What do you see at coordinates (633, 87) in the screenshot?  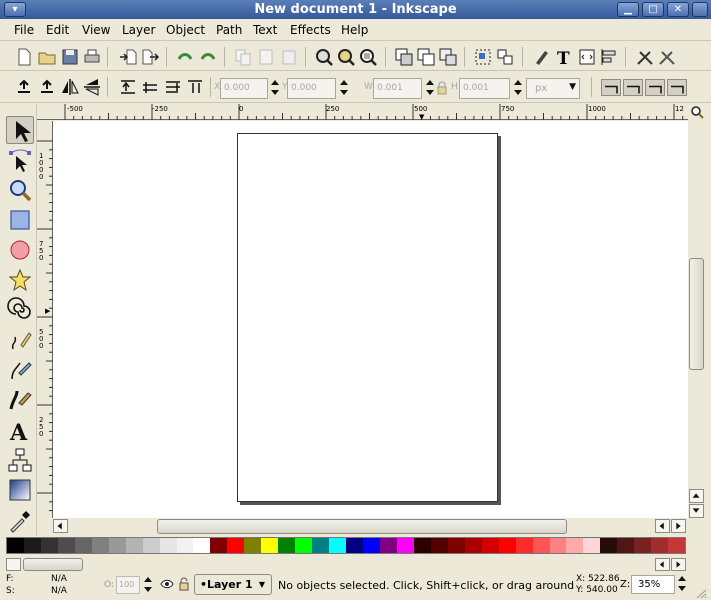 I see `scale-corners-toggle-icon` at bounding box center [633, 87].